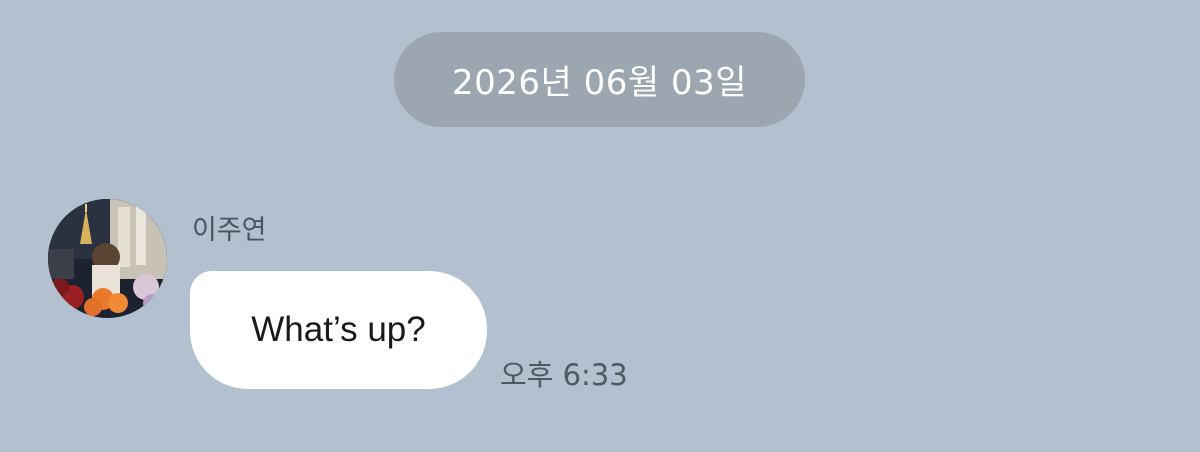 The width and height of the screenshot is (1200, 452). I want to click on message-time: 오후 6:33, so click(564, 375).